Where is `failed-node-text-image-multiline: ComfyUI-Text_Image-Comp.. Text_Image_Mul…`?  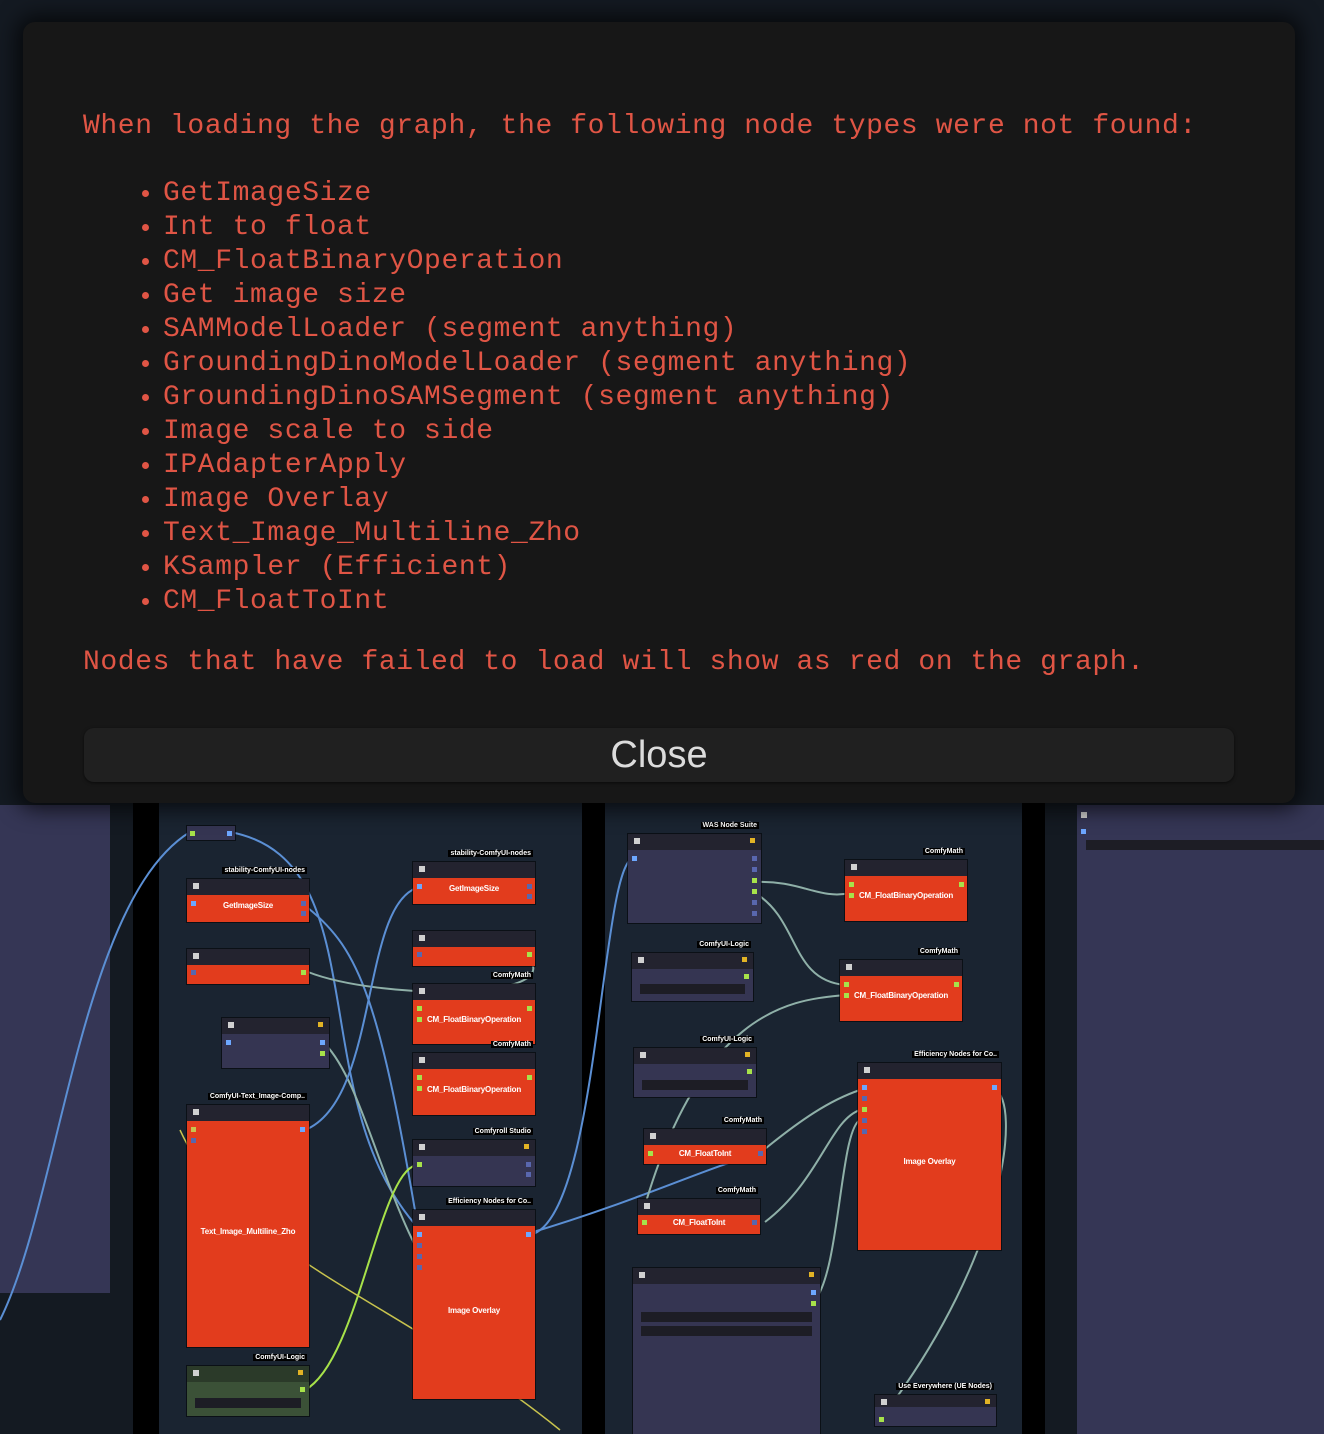
failed-node-text-image-multiline: ComfyUI-Text_Image-Comp.. Text_Image_Mul… is located at coordinates (248, 1220).